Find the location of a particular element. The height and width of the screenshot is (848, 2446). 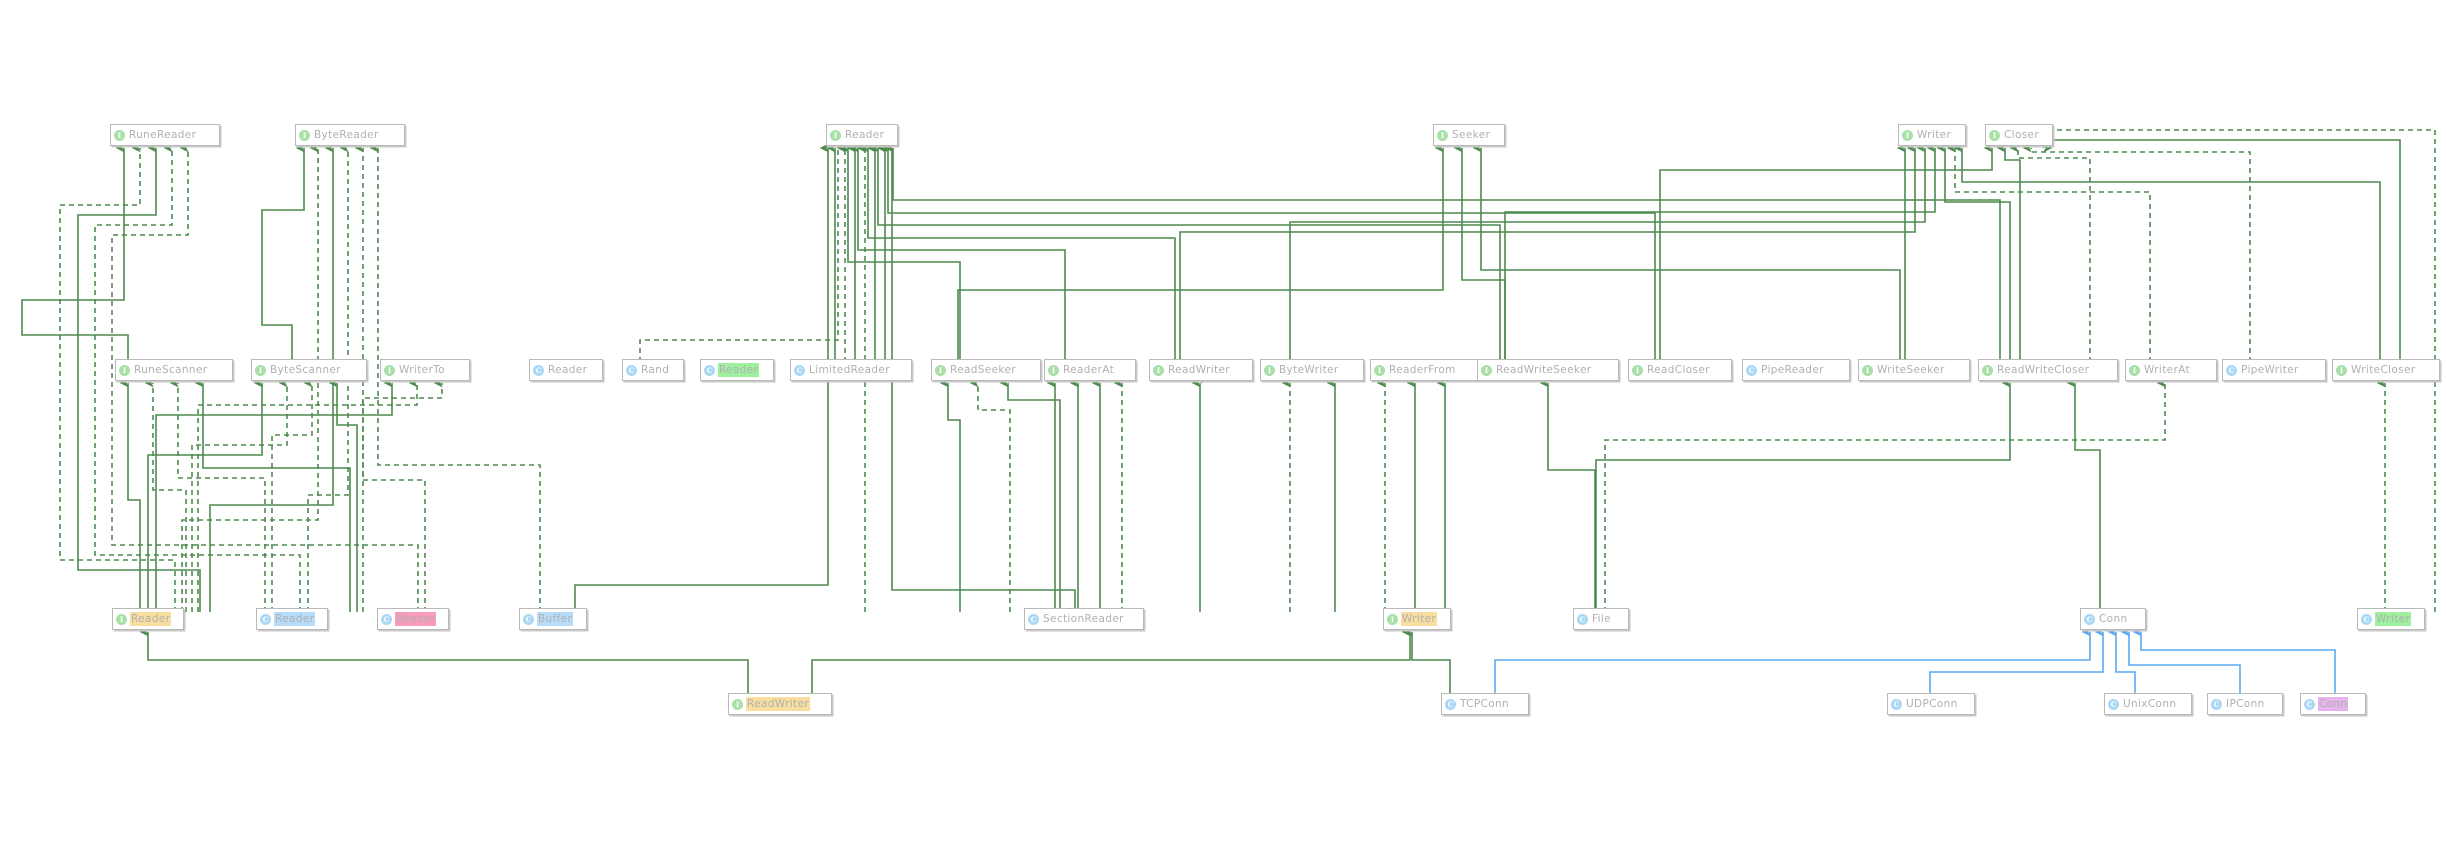

node-label: ReaderAt is located at coordinates (1089, 370).